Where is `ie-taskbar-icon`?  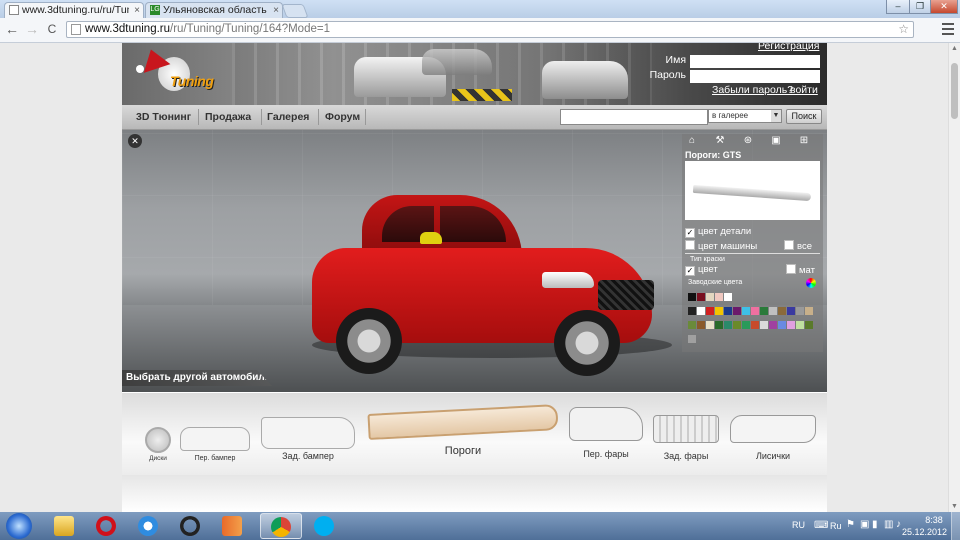
ie-taskbar-icon is located at coordinates (148, 526).